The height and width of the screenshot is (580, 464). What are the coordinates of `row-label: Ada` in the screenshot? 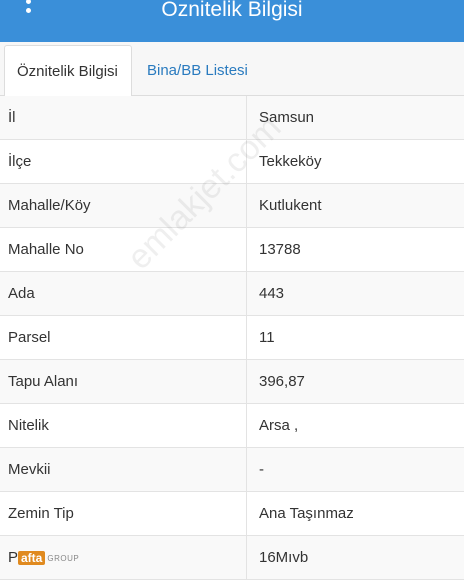 It's located at (123, 294).